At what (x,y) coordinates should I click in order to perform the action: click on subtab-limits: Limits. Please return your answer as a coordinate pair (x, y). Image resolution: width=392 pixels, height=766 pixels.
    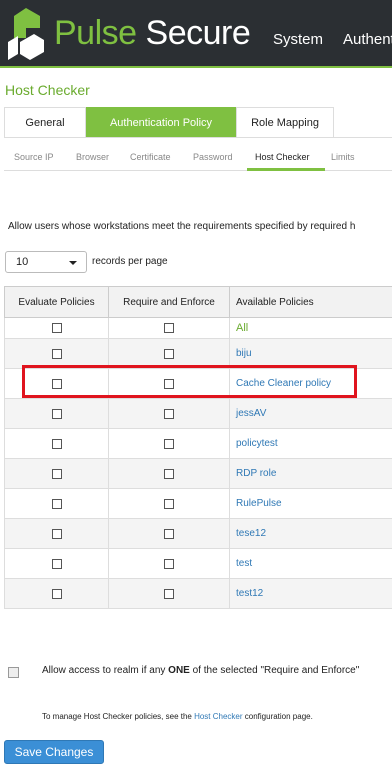
    Looking at the image, I should click on (343, 157).